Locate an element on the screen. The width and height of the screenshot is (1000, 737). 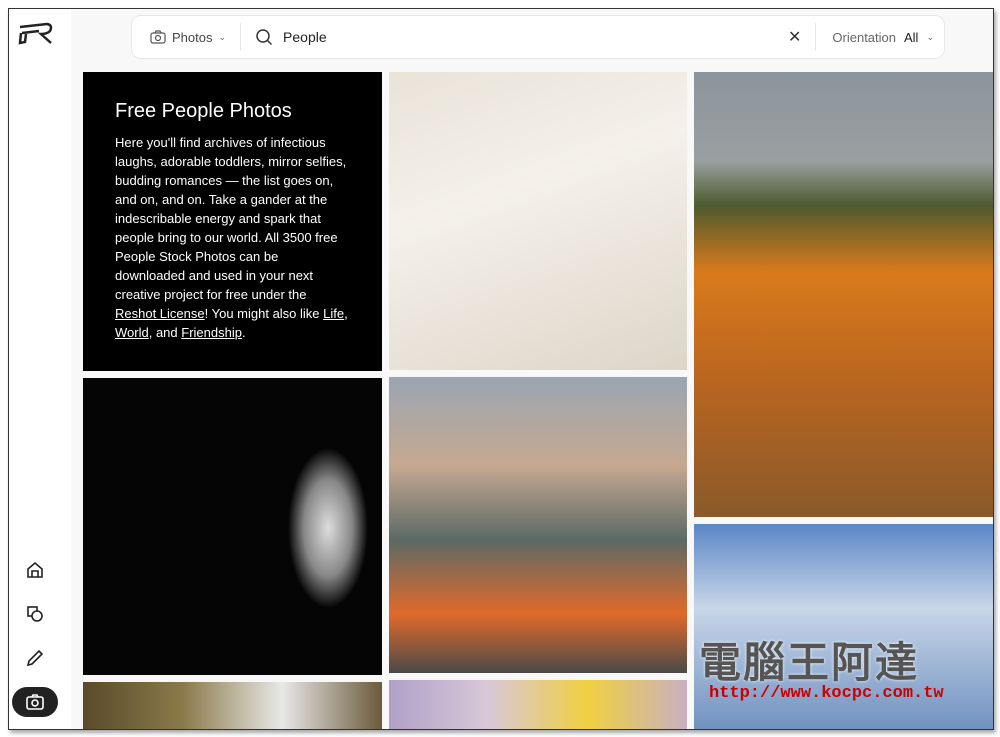
search-bar: Photos ⌄ ✕ Orientation All ⌄ is located at coordinates (538, 37).